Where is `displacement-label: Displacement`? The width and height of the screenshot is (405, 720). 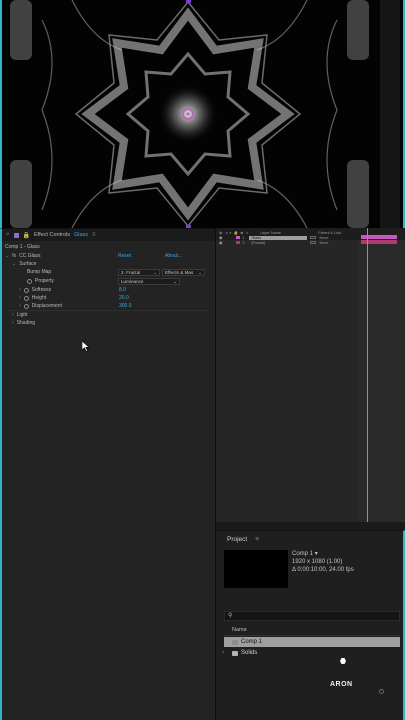 displacement-label: Displacement is located at coordinates (46, 306).